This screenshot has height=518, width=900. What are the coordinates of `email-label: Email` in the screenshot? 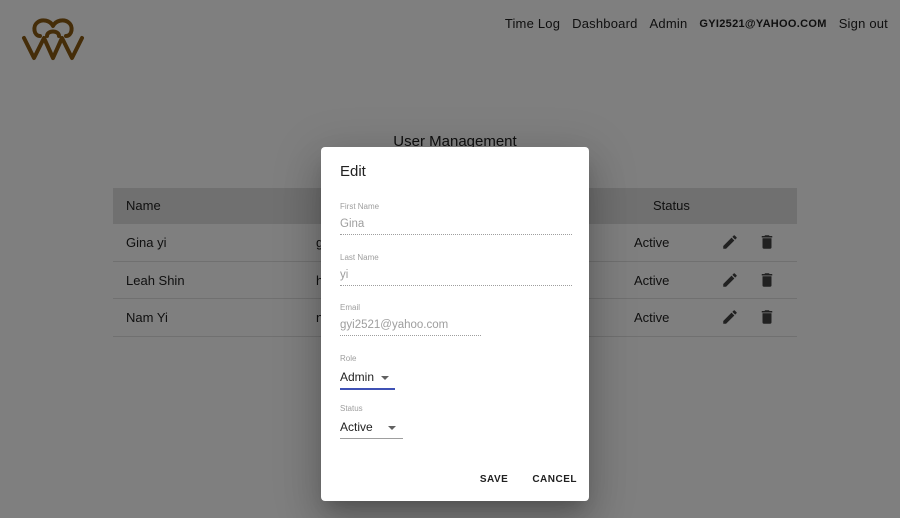 It's located at (350, 307).